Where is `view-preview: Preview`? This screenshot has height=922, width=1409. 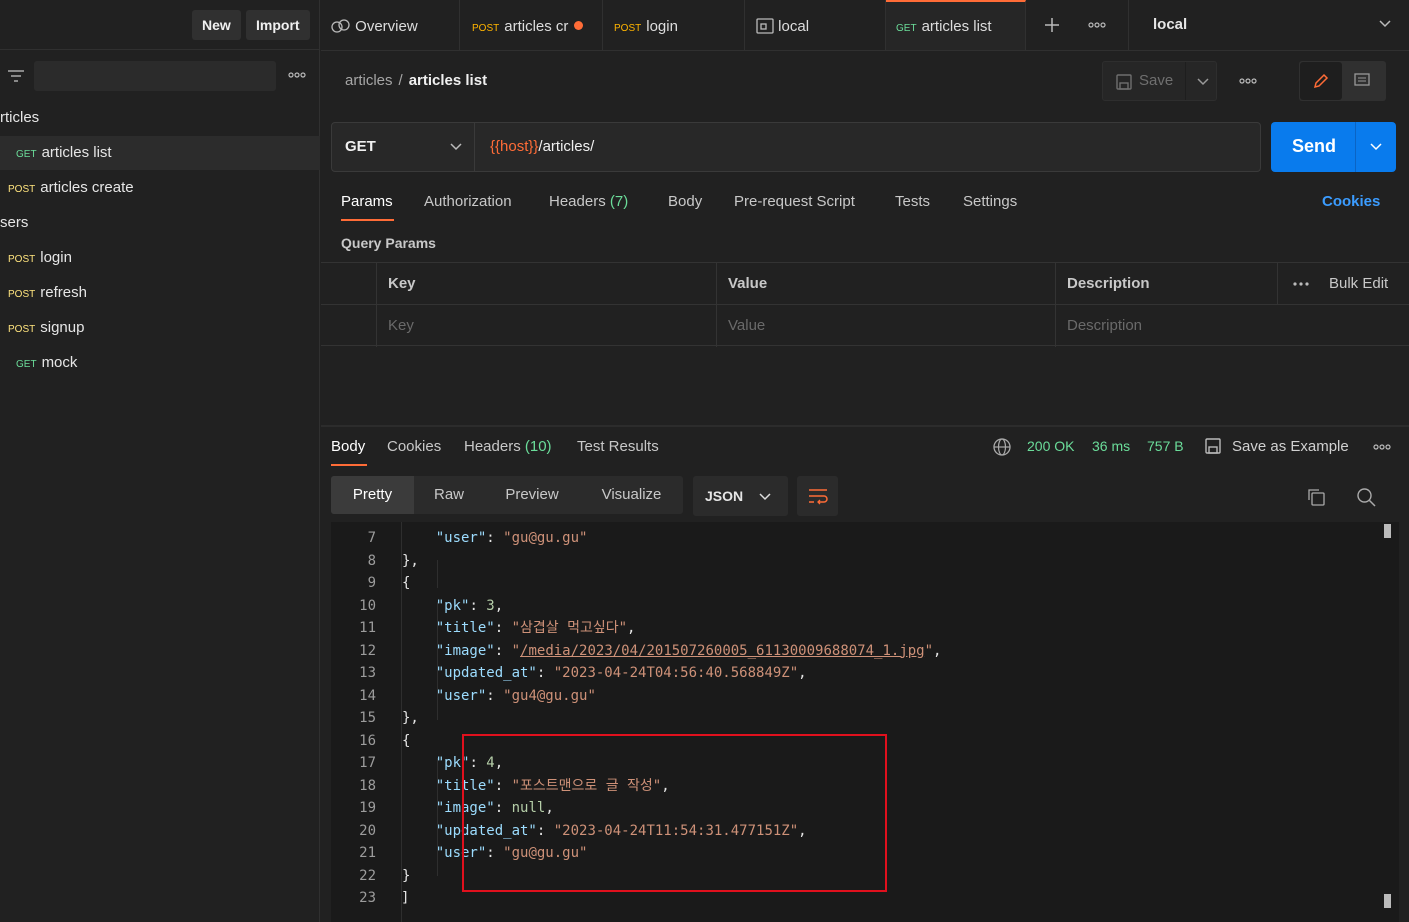
view-preview: Preview is located at coordinates (532, 495).